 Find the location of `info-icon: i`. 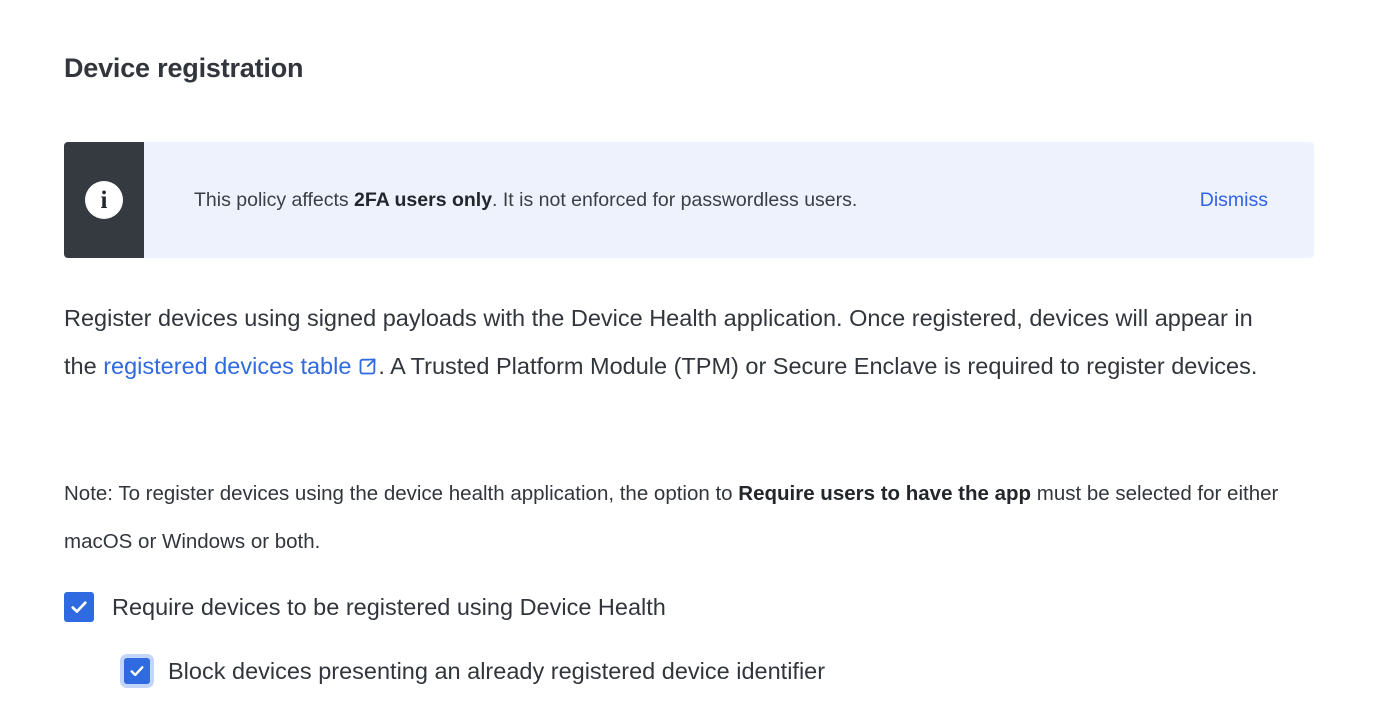

info-icon: i is located at coordinates (104, 200).